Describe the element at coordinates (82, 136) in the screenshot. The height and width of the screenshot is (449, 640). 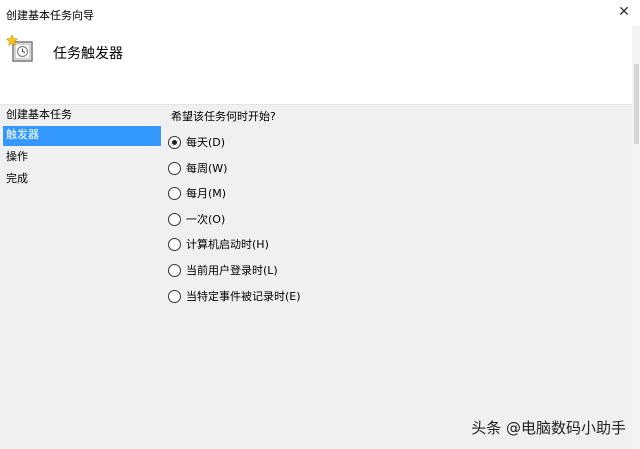
I see `nav-item-trigger: 触发器` at that location.